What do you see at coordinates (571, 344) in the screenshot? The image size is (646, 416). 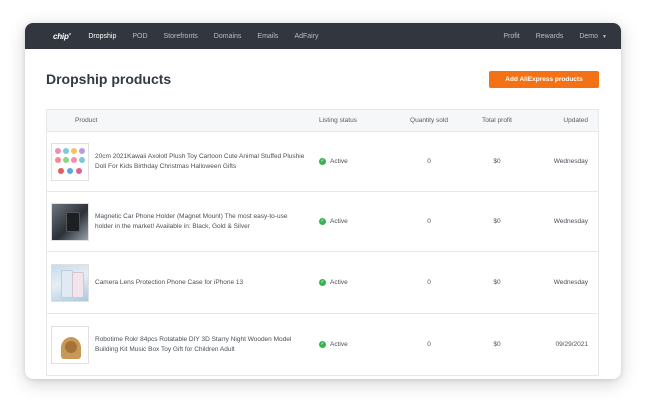 I see `updated-date: 09/29/2021` at bounding box center [571, 344].